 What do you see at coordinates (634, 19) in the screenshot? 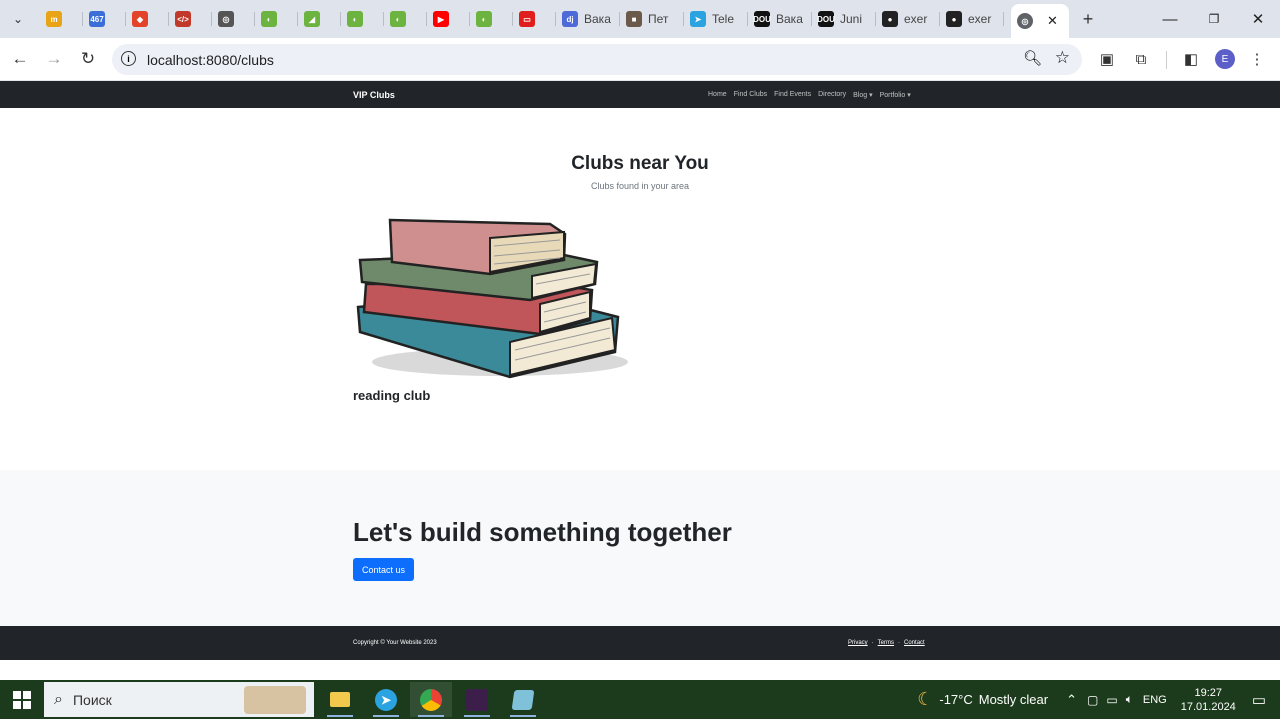
I see `photo-icon: ■` at bounding box center [634, 19].